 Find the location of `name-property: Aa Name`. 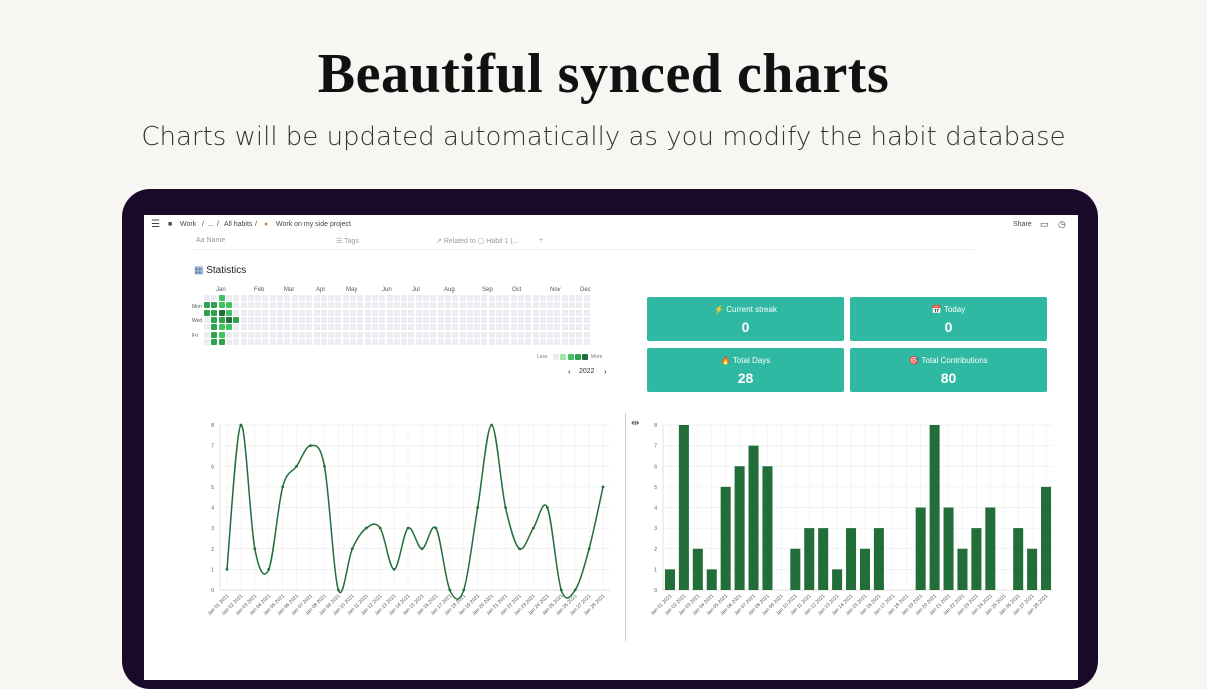

name-property: Aa Name is located at coordinates (210, 240).